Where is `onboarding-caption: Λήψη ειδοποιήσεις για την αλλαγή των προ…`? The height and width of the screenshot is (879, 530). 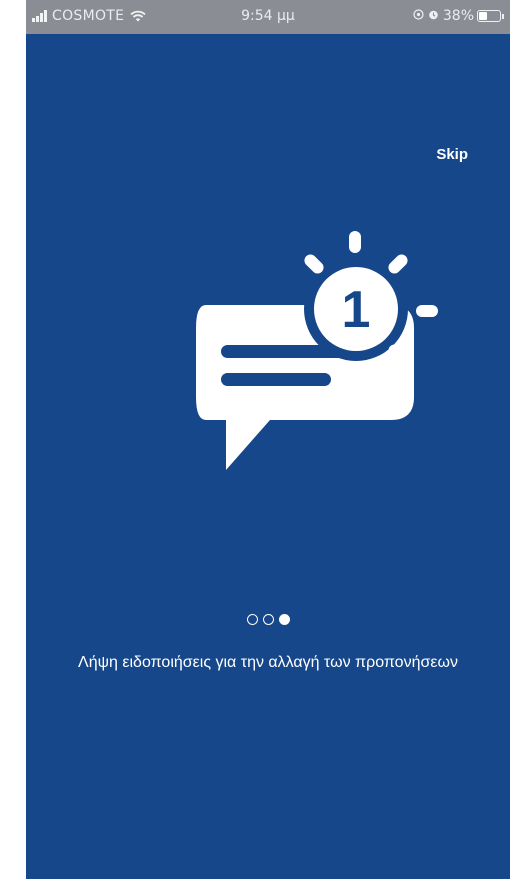 onboarding-caption: Λήψη ειδοποιήσεις για την αλλαγή των προ… is located at coordinates (268, 662).